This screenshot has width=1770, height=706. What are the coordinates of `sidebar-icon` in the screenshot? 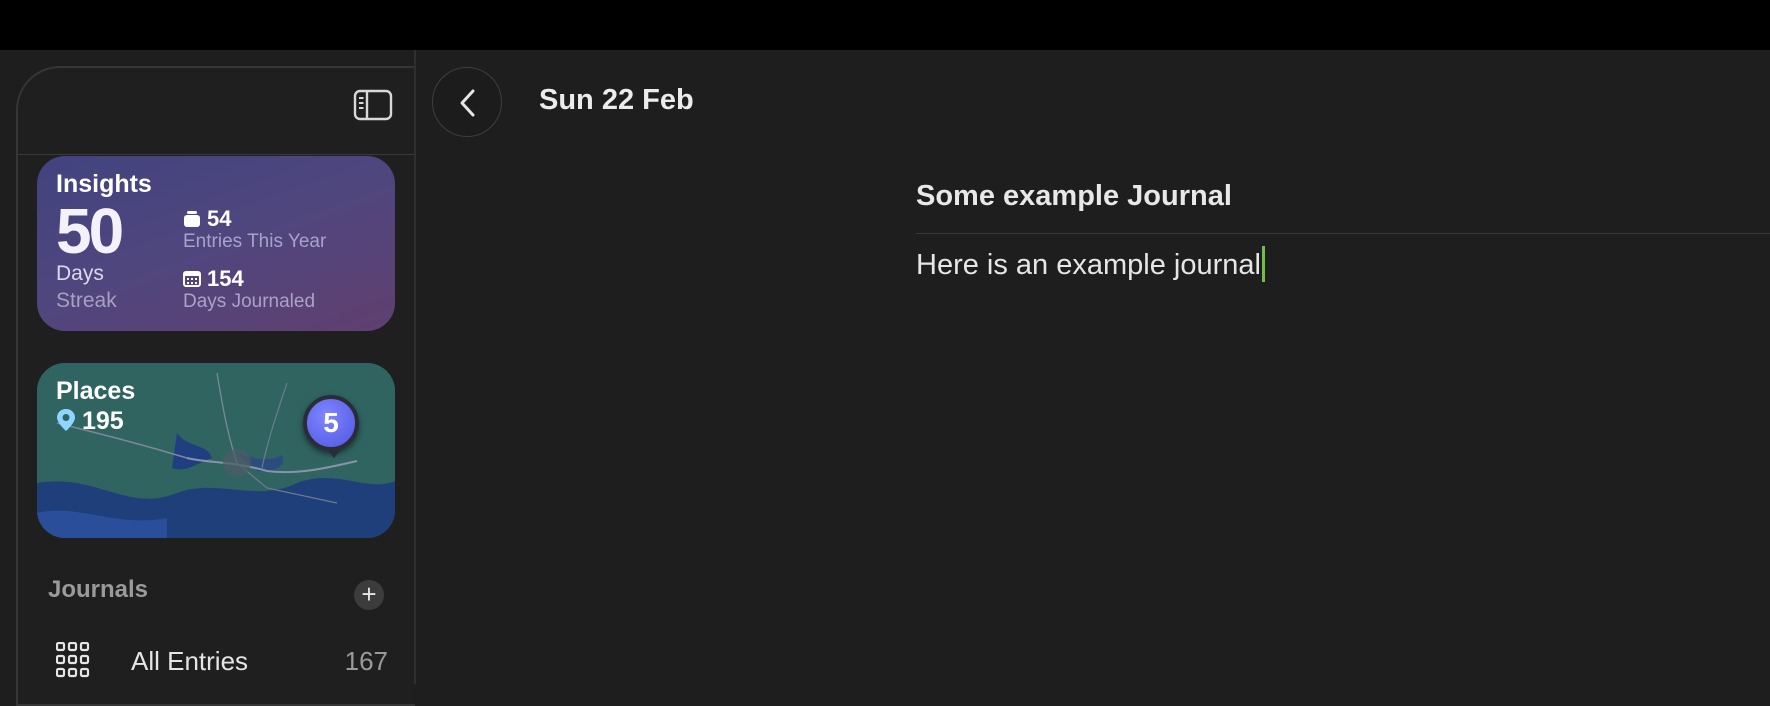 It's located at (373, 105).